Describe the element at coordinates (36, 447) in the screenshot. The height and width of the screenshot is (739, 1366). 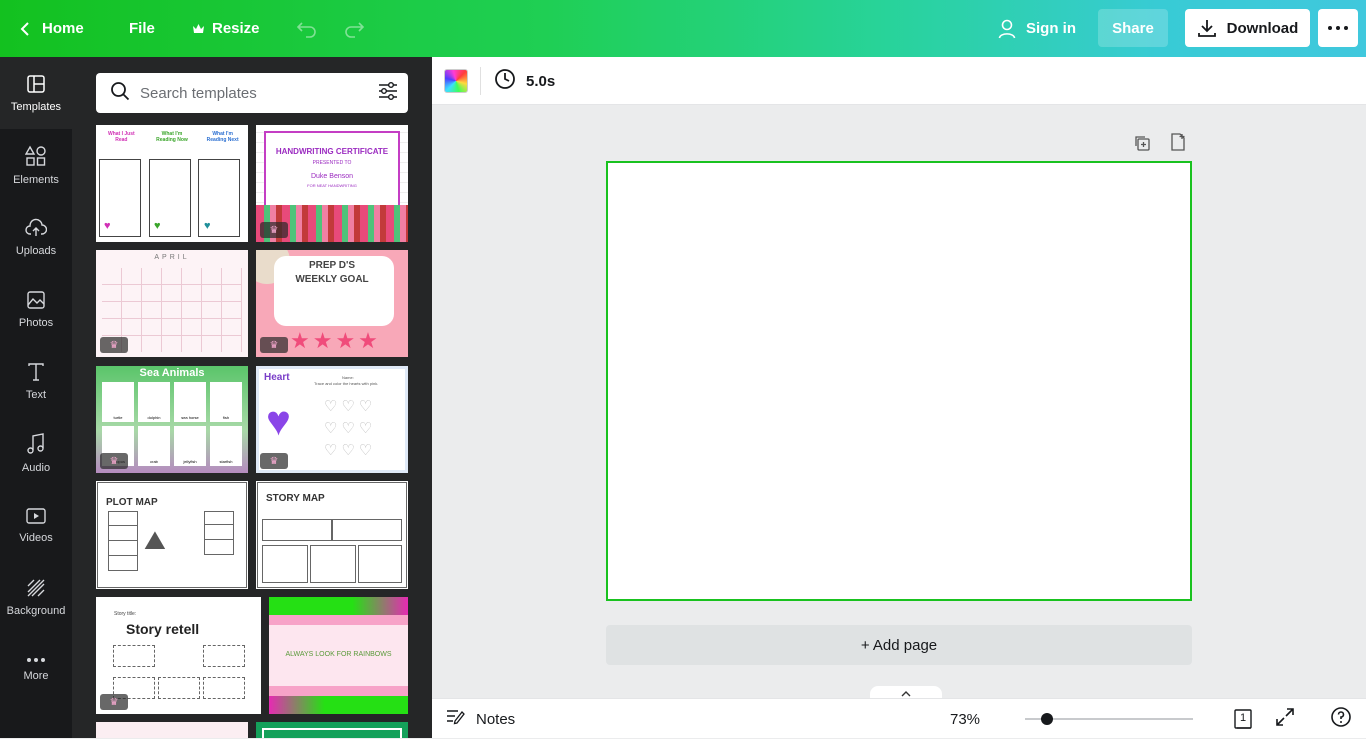
I see `audio-icon` at that location.